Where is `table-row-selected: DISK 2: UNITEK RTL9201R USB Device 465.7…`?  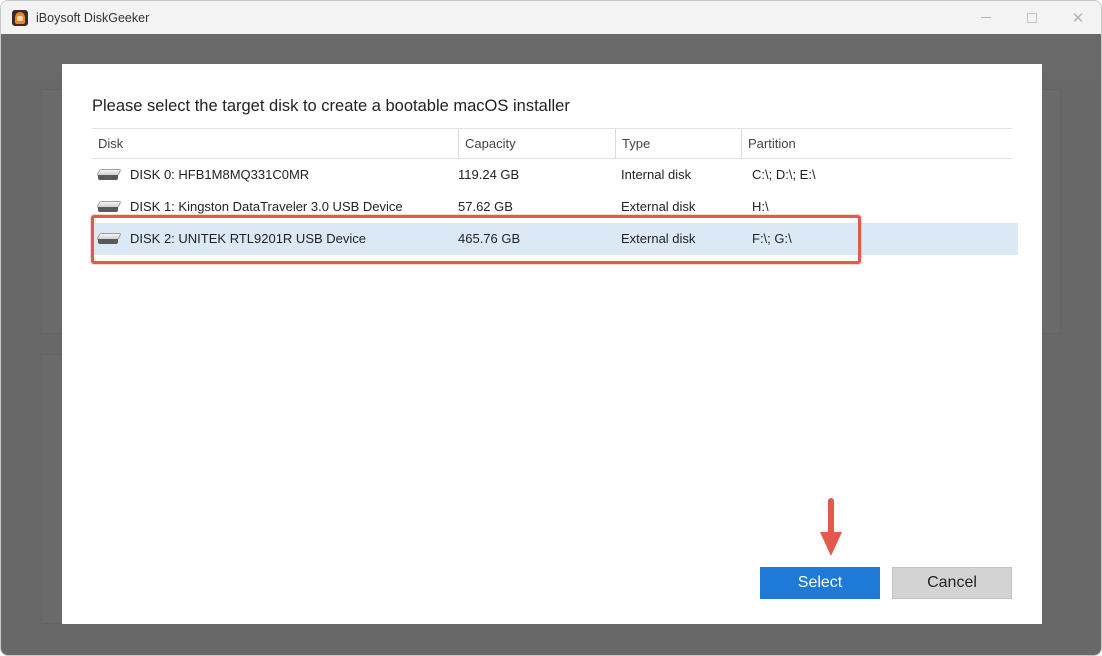
table-row-selected: DISK 2: UNITEK RTL9201R USB Device 465.7… is located at coordinates (555, 239).